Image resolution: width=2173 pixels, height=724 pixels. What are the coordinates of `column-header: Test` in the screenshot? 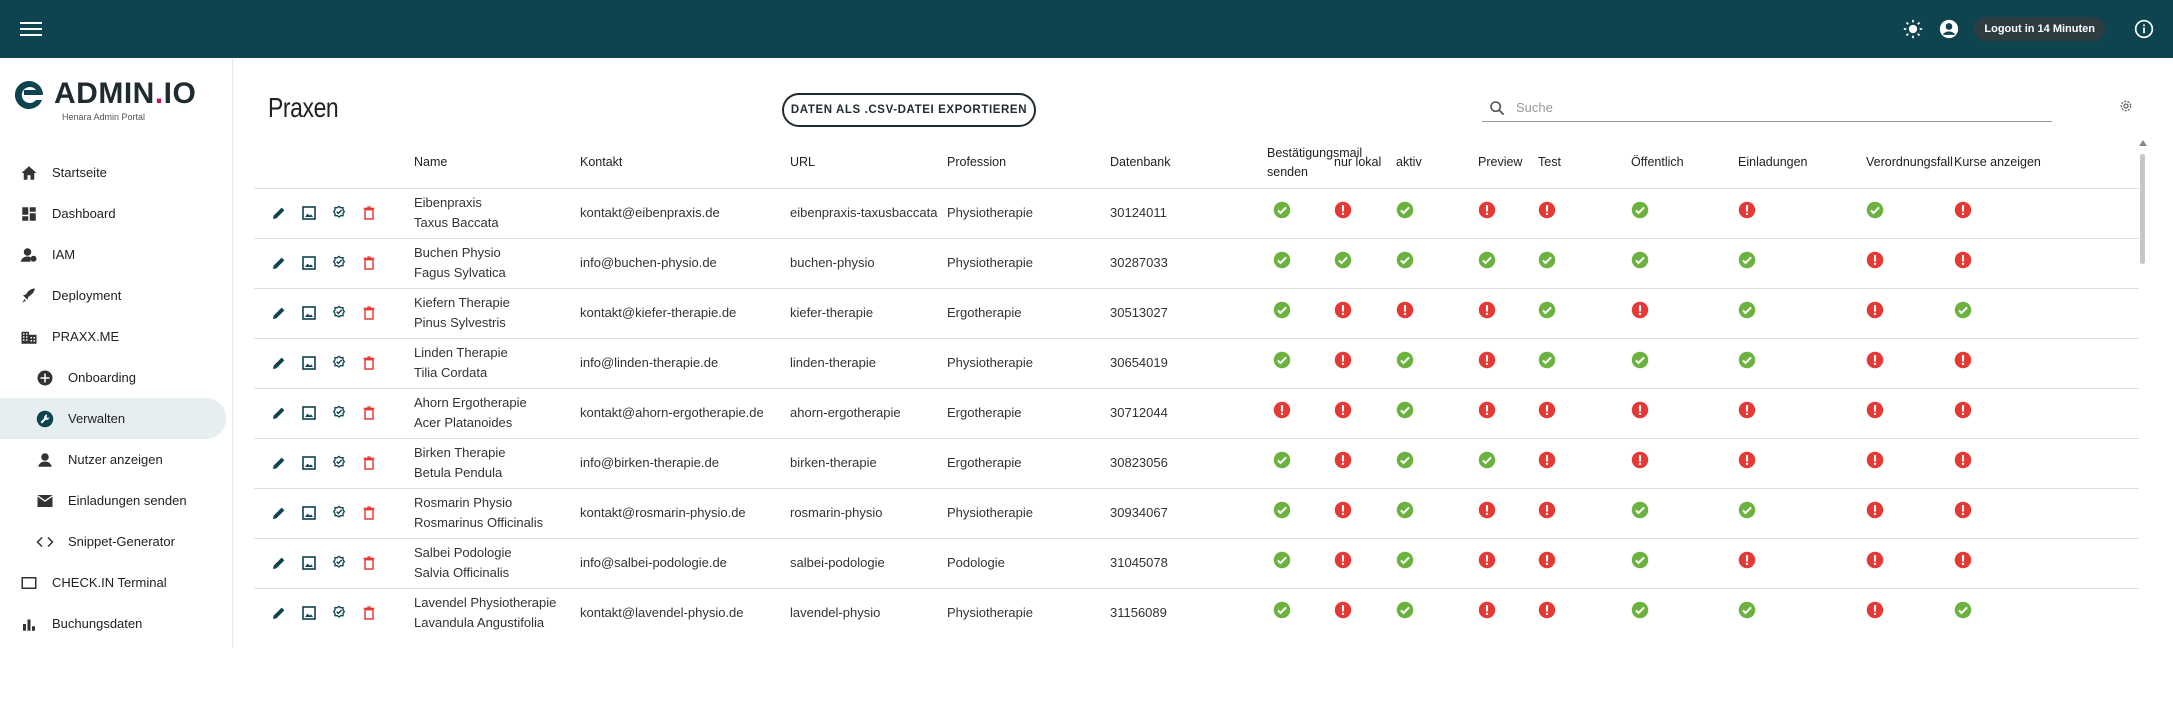 It's located at (1584, 163).